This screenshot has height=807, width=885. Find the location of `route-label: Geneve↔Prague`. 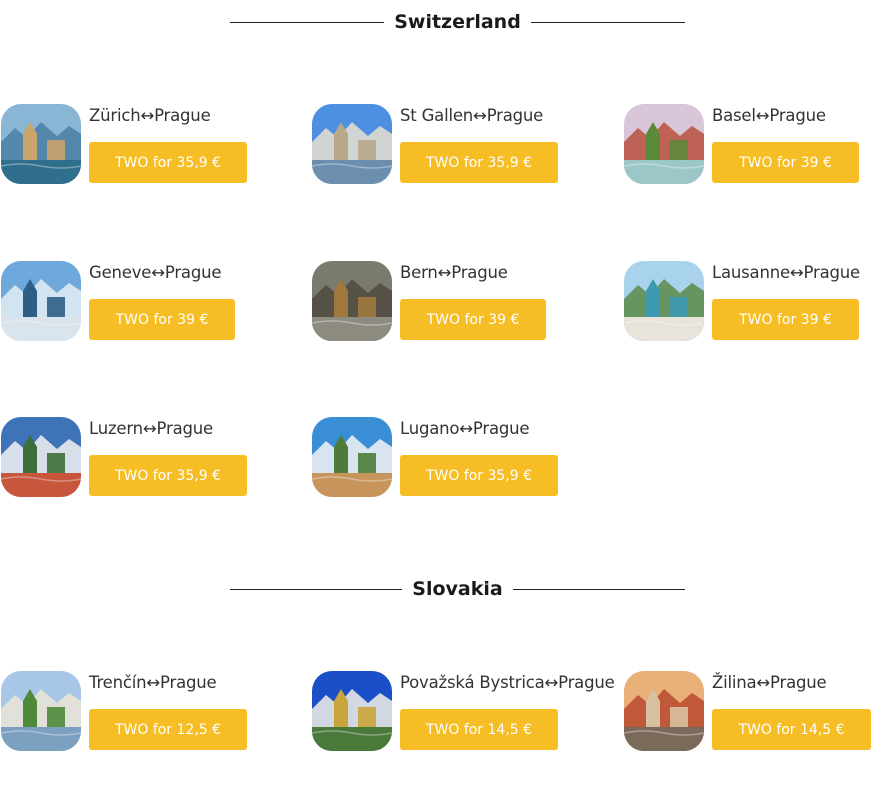

route-label: Geneve↔Prague is located at coordinates (155, 272).